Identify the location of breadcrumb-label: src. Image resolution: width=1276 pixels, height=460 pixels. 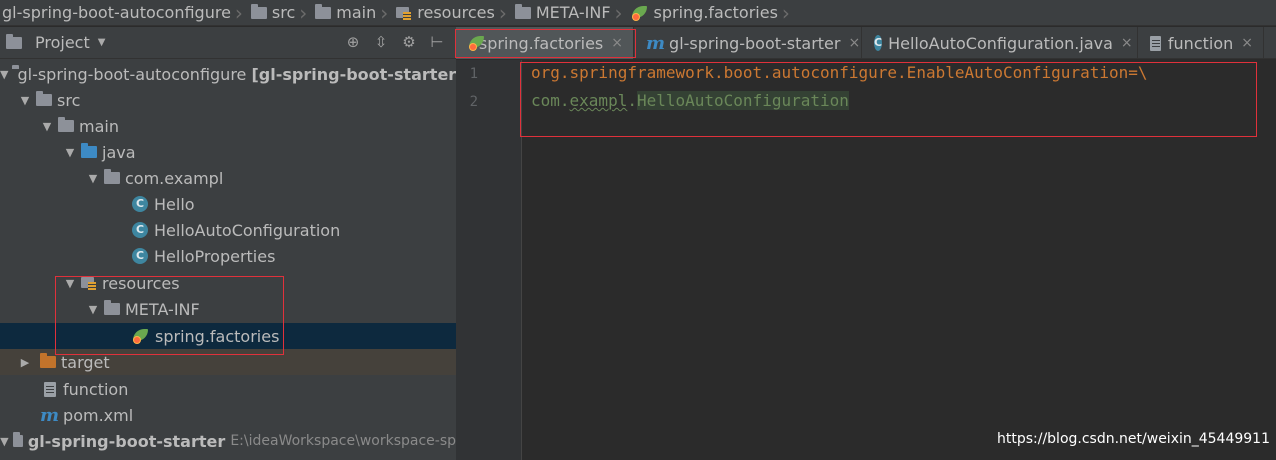
(283, 12).